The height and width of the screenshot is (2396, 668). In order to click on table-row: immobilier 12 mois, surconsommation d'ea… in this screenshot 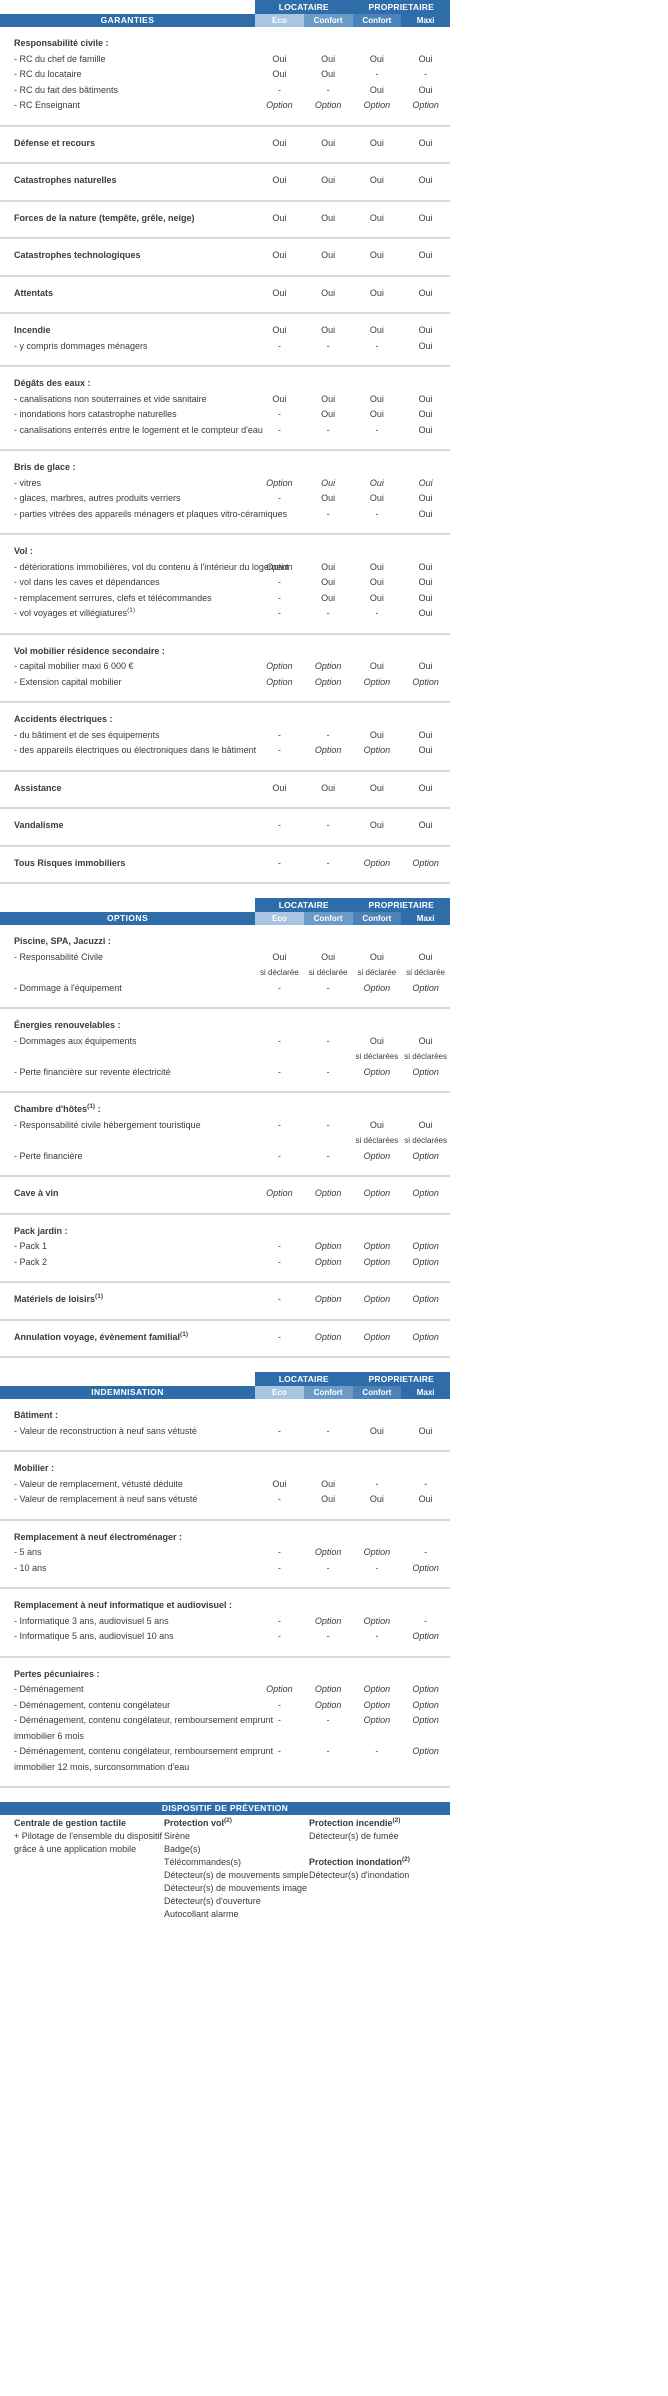, I will do `click(225, 1768)`.